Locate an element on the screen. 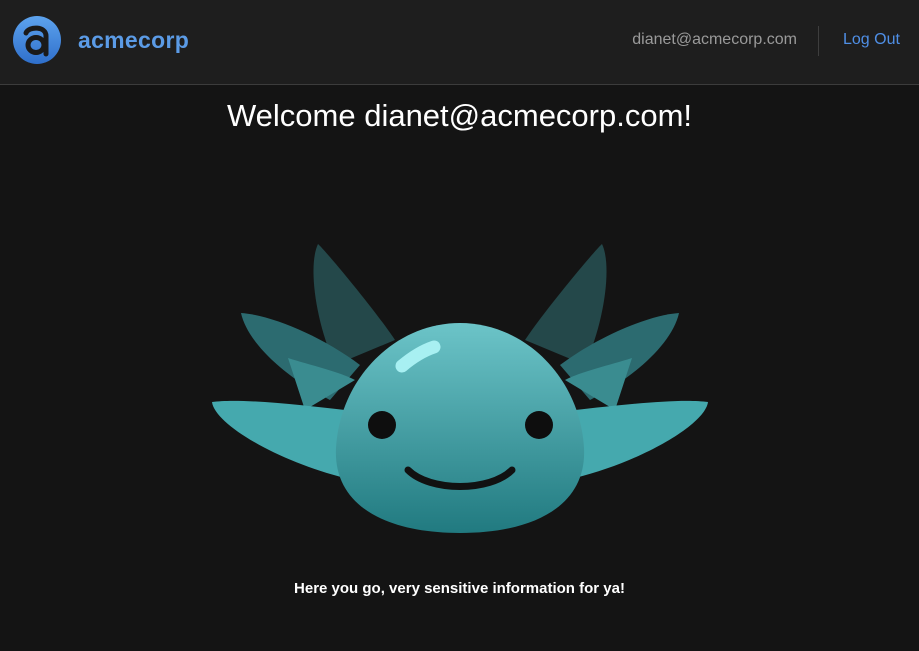 This screenshot has height=651, width=919. brand-name: acmecorp is located at coordinates (133, 40).